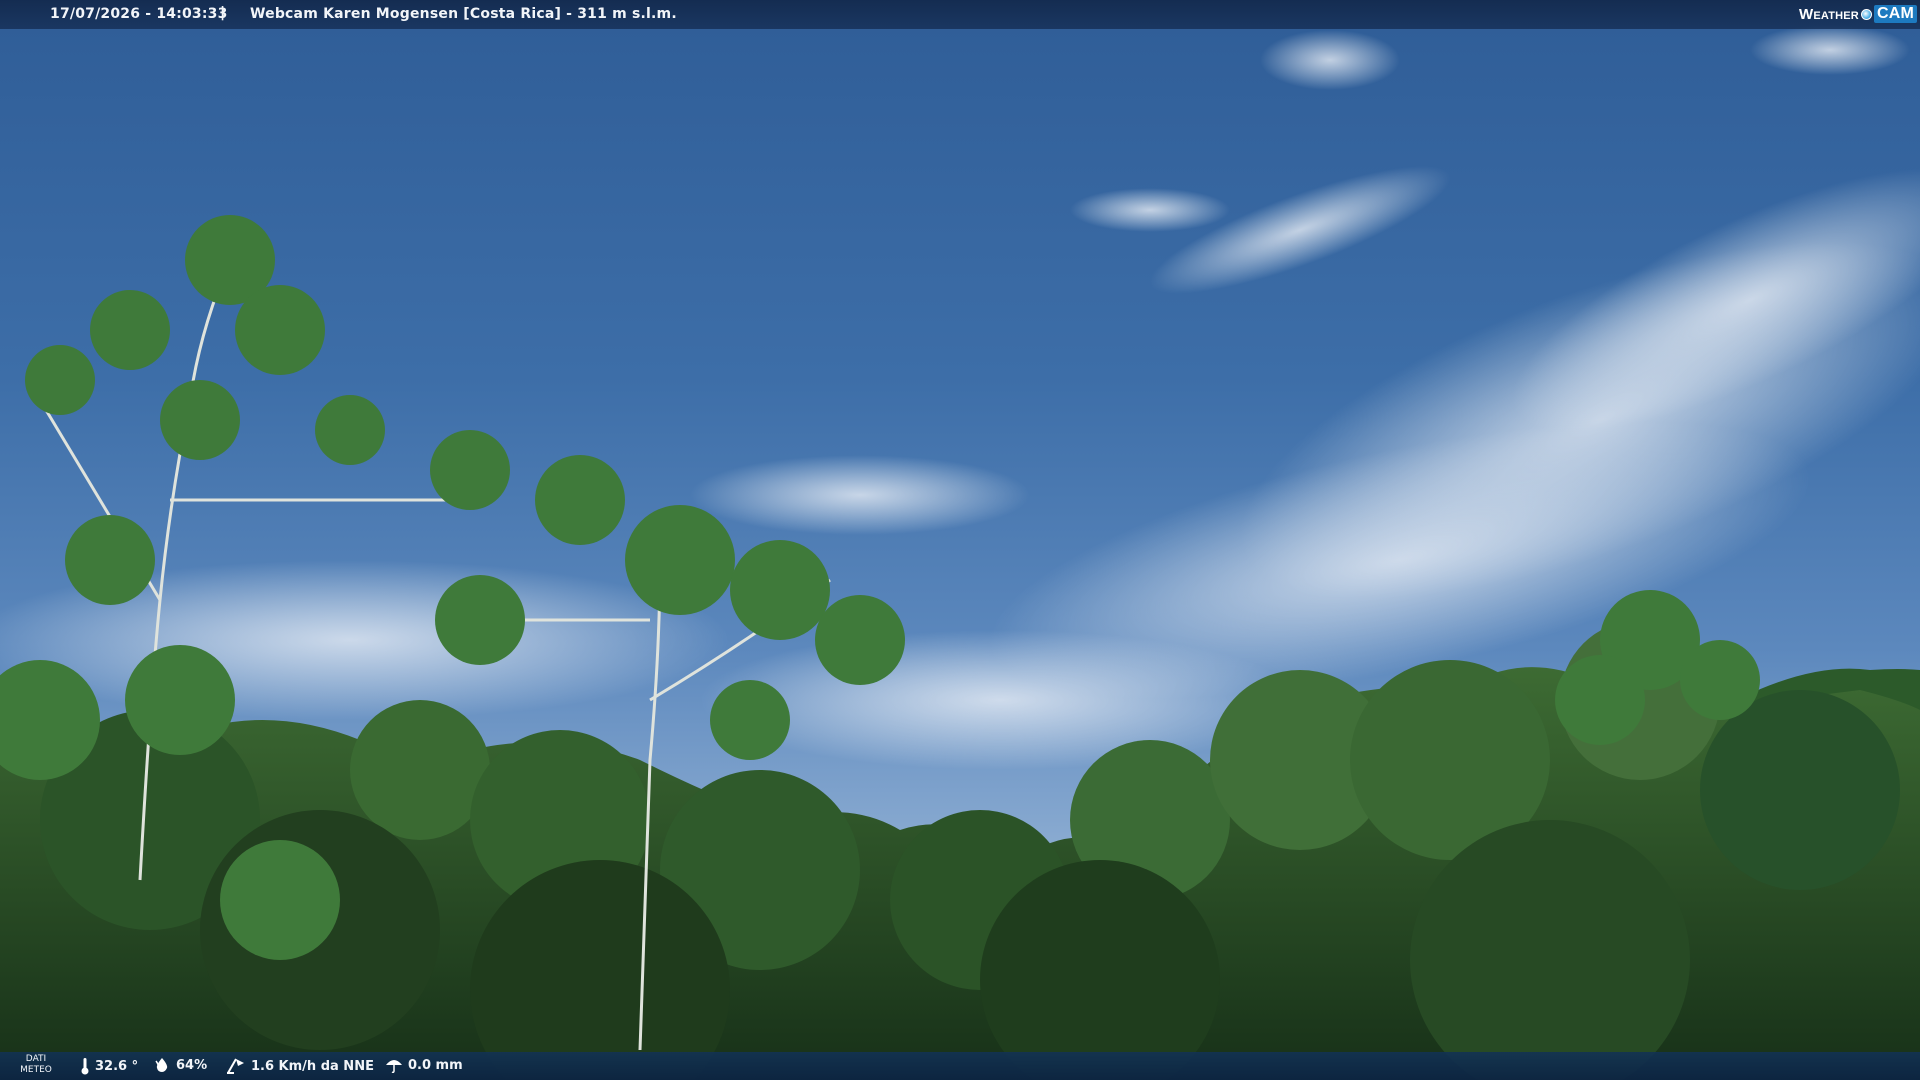 This screenshot has width=1920, height=1080. What do you see at coordinates (1895, 14) in the screenshot?
I see `logo-cam-text: CAM` at bounding box center [1895, 14].